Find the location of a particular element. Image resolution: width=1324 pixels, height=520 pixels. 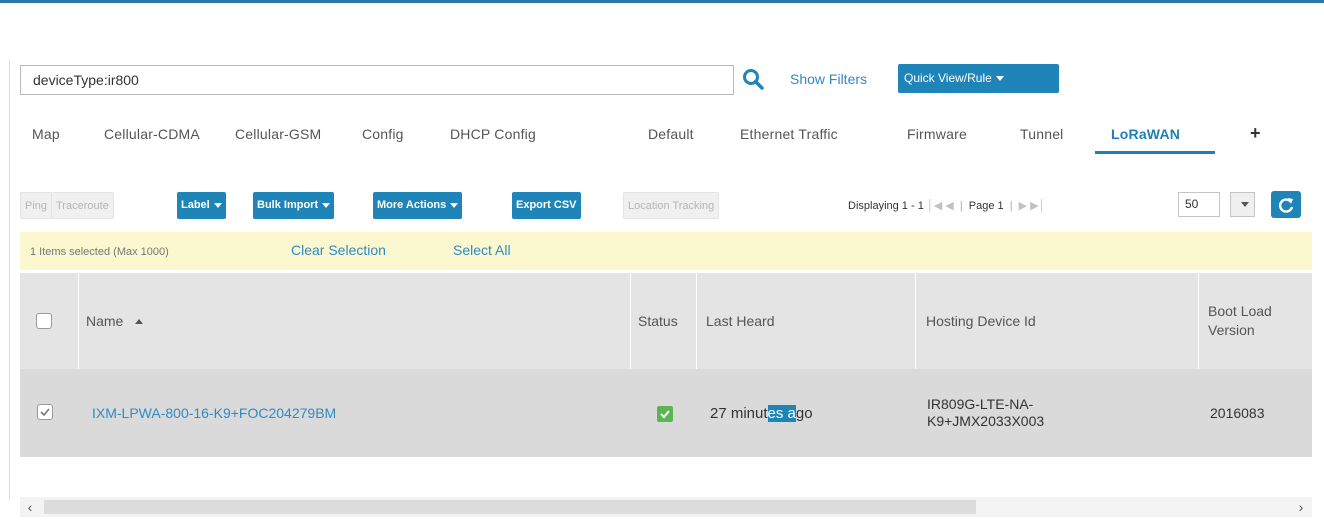

page-size-dropdown-button is located at coordinates (1242, 204).